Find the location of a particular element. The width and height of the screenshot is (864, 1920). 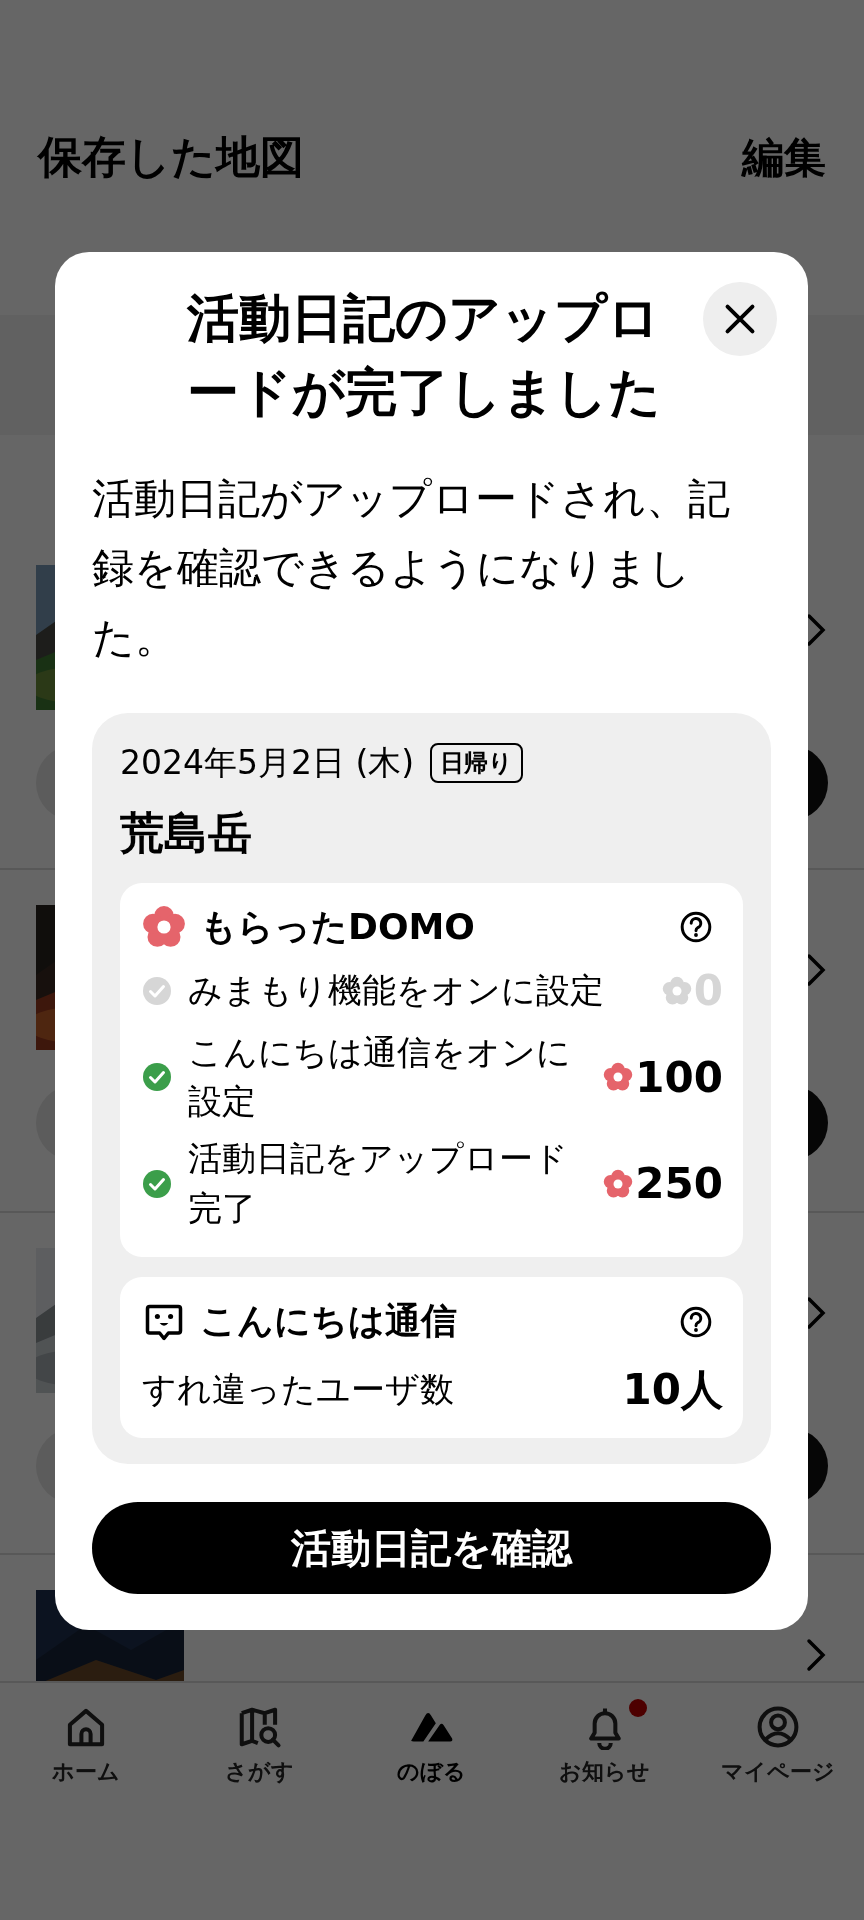

hello-title: こんにちは通信 is located at coordinates (329, 1321).